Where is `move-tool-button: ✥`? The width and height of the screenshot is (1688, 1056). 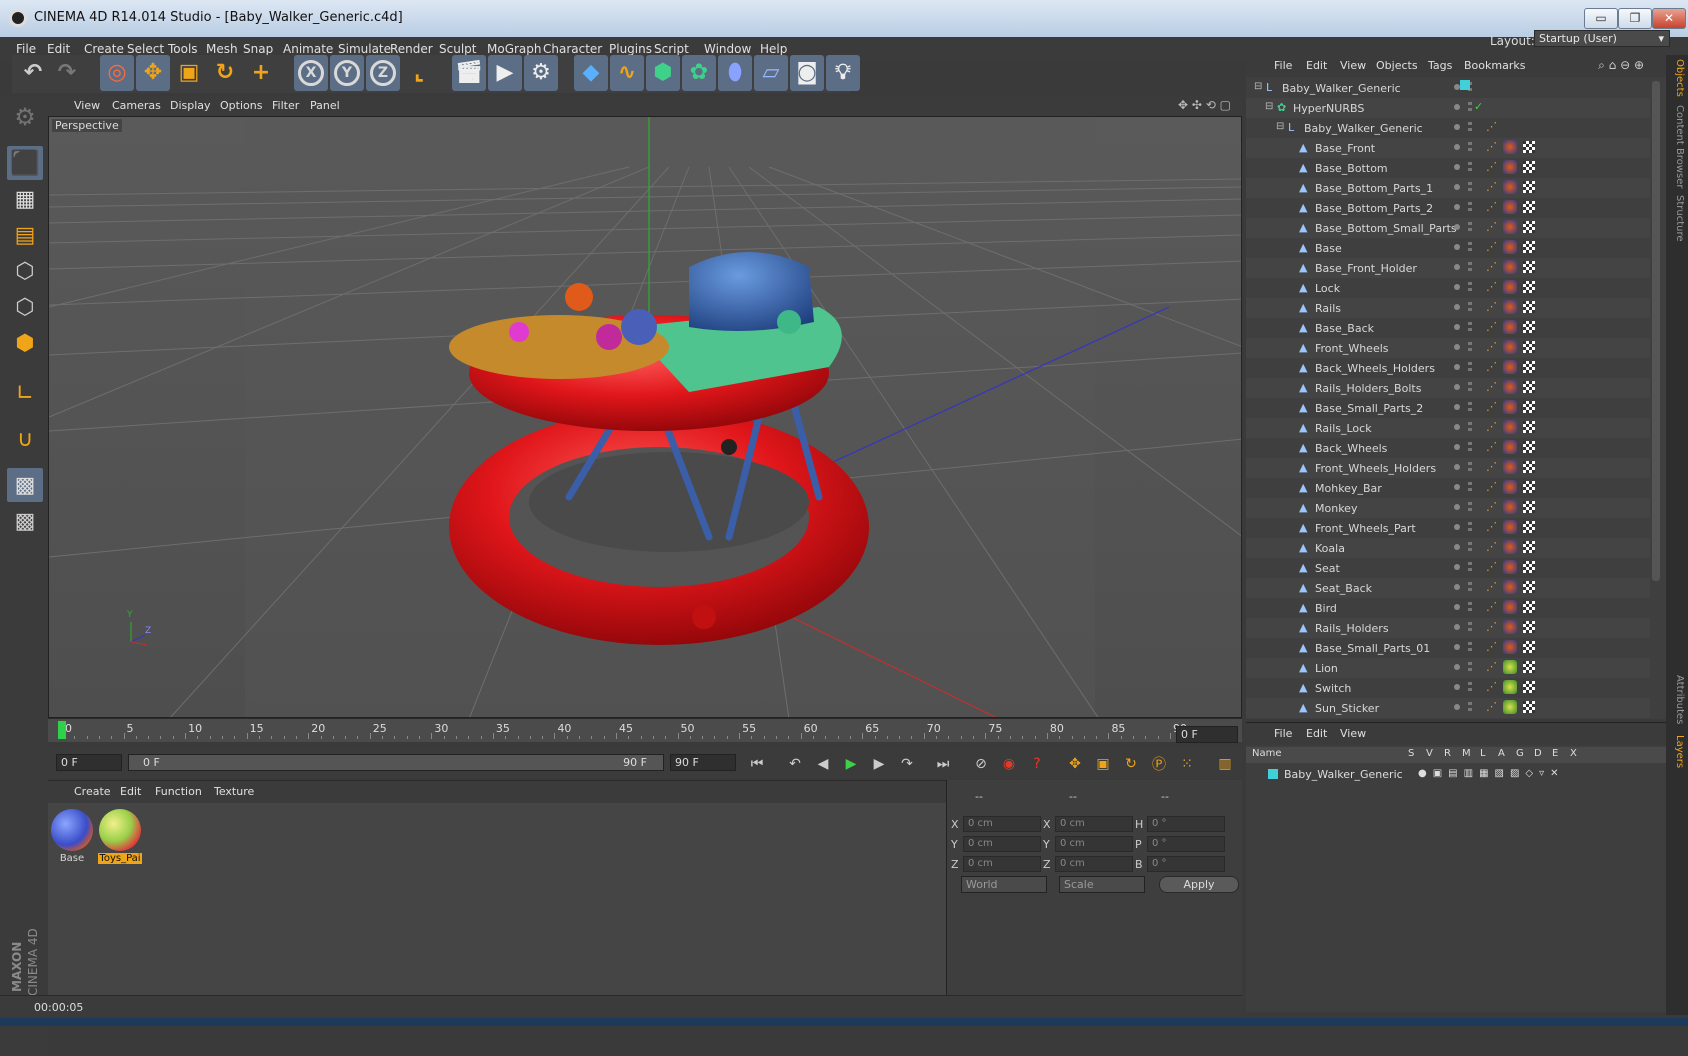 move-tool-button: ✥ is located at coordinates (153, 73).